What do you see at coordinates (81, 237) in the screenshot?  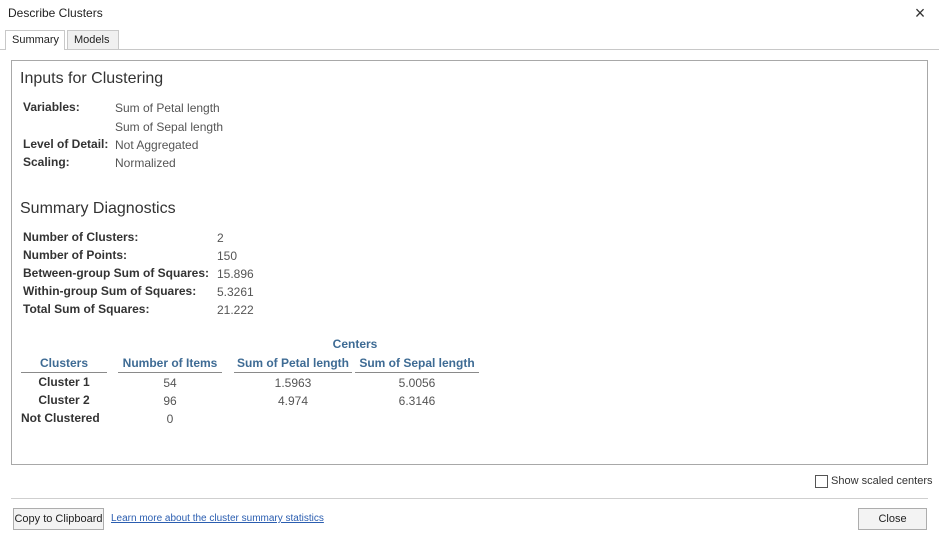 I see `diagnostic-label: Number of Clusters:` at bounding box center [81, 237].